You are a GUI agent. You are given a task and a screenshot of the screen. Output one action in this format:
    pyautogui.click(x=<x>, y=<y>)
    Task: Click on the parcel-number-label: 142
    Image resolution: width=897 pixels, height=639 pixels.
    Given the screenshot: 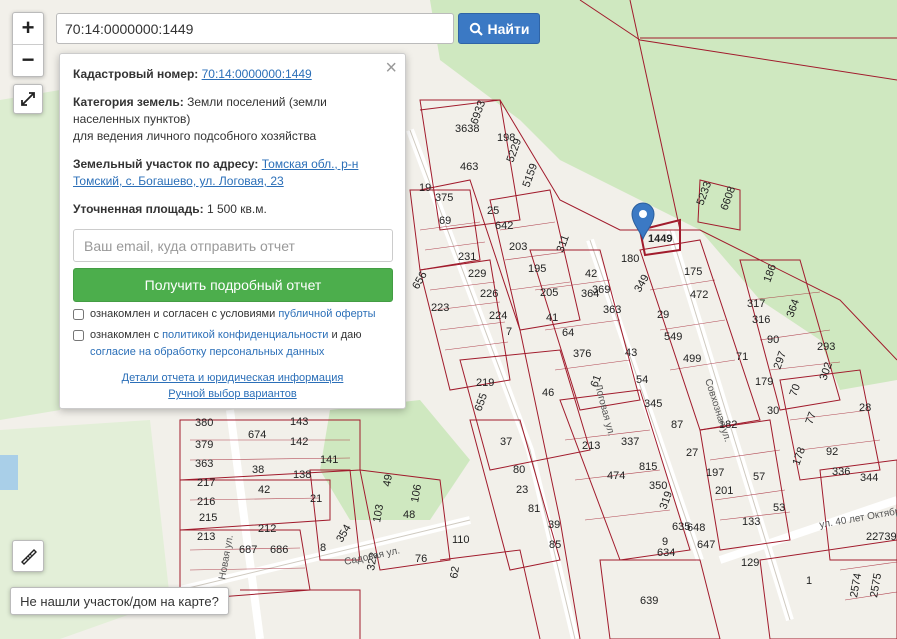 What is the action you would take?
    pyautogui.click(x=299, y=442)
    